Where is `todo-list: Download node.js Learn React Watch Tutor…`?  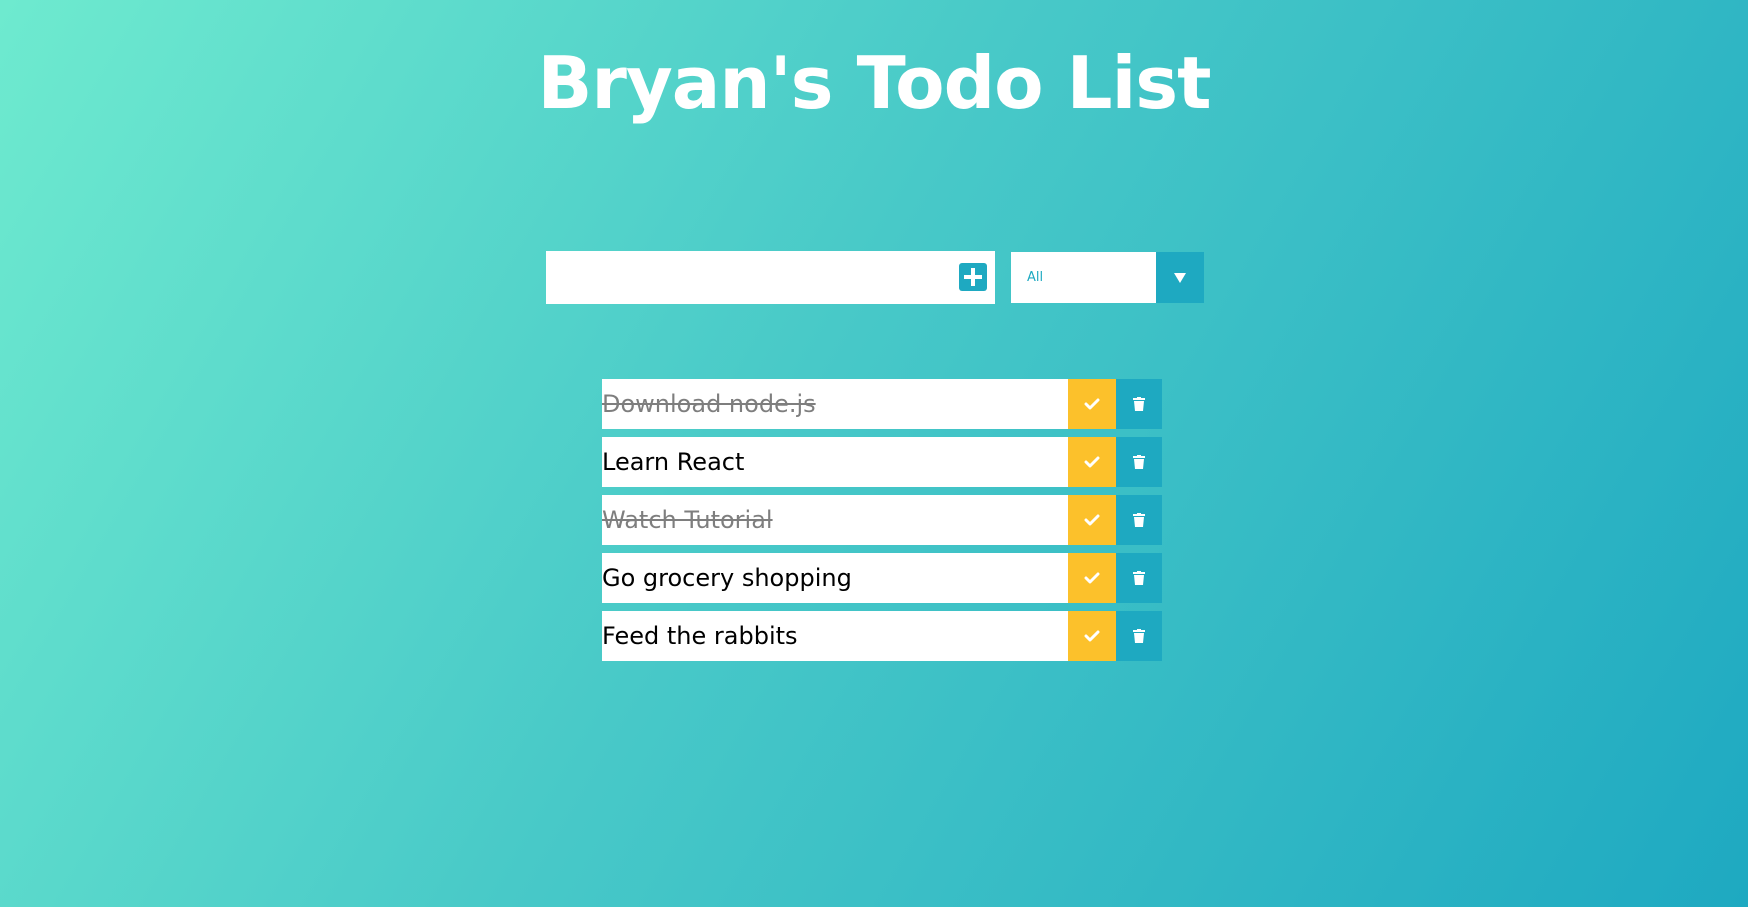 todo-list: Download node.js Learn React Watch Tutor… is located at coordinates (882, 524).